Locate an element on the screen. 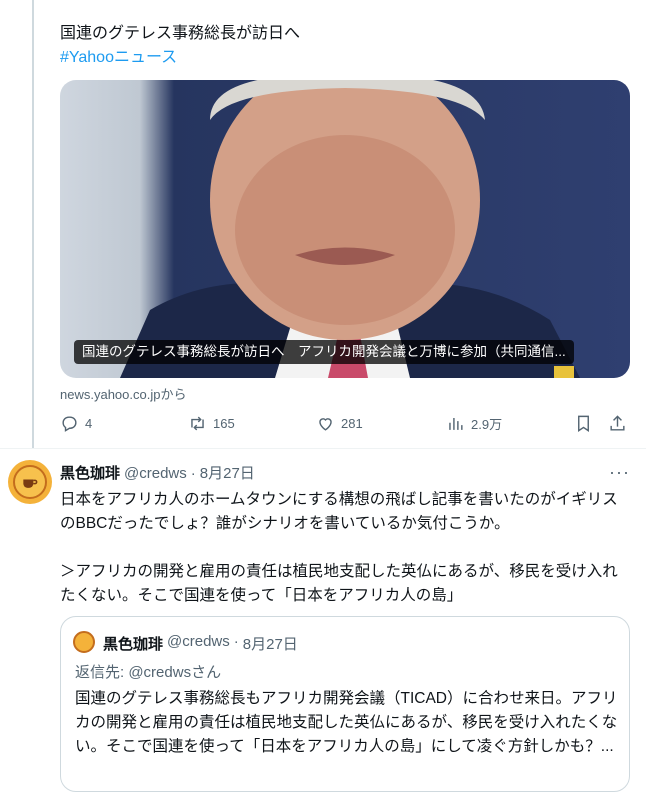  tweet-headline: 国連のグテレス事務総長が訪日へ is located at coordinates (180, 33).